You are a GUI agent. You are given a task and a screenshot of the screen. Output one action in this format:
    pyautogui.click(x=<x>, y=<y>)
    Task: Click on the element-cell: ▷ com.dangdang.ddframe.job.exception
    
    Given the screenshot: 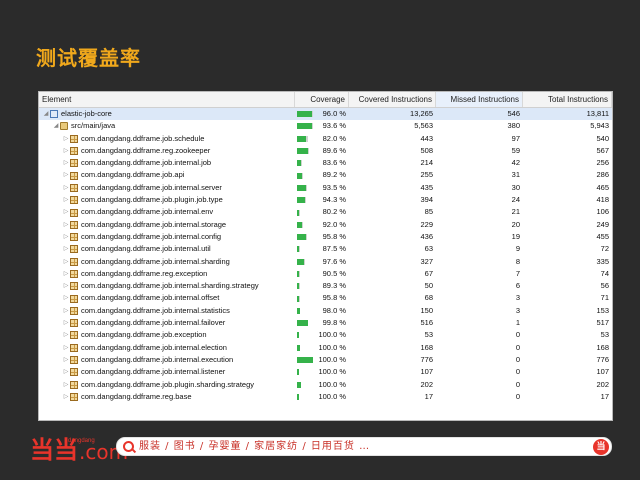 What is the action you would take?
    pyautogui.click(x=167, y=335)
    